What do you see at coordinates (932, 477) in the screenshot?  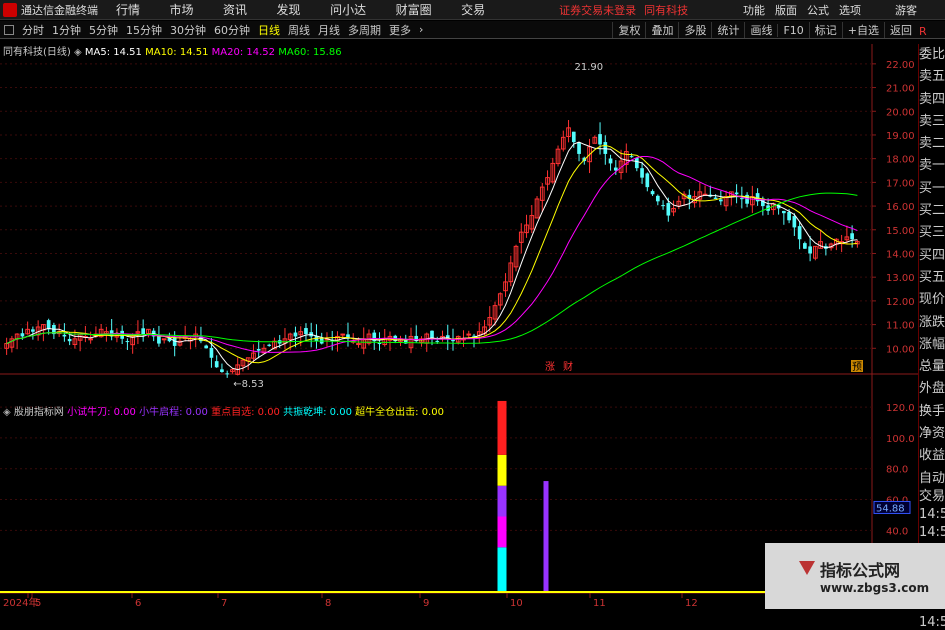 I see `side-item: 自动` at bounding box center [932, 477].